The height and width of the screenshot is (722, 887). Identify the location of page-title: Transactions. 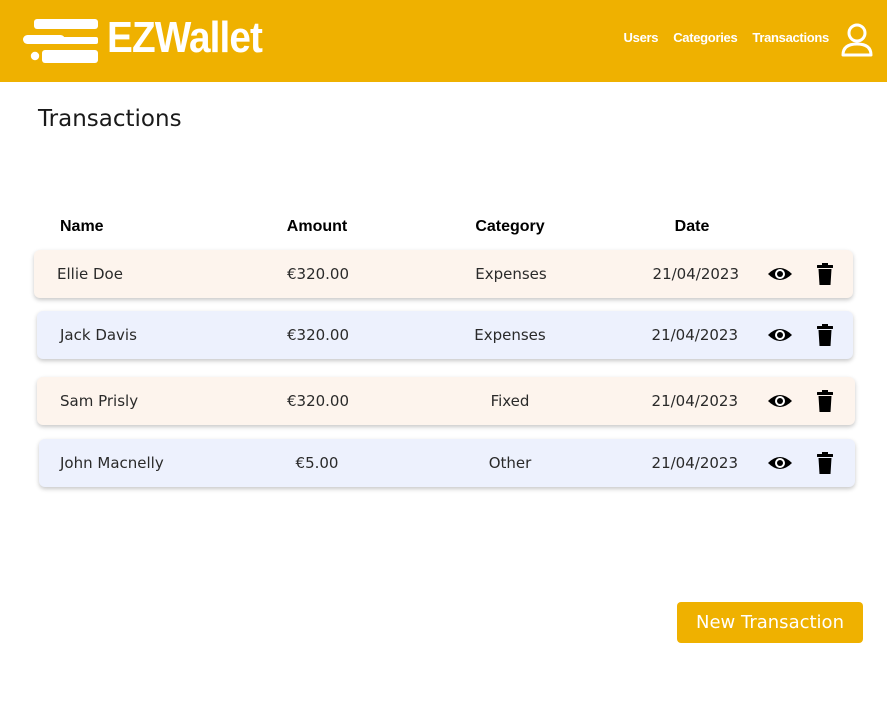
(110, 119).